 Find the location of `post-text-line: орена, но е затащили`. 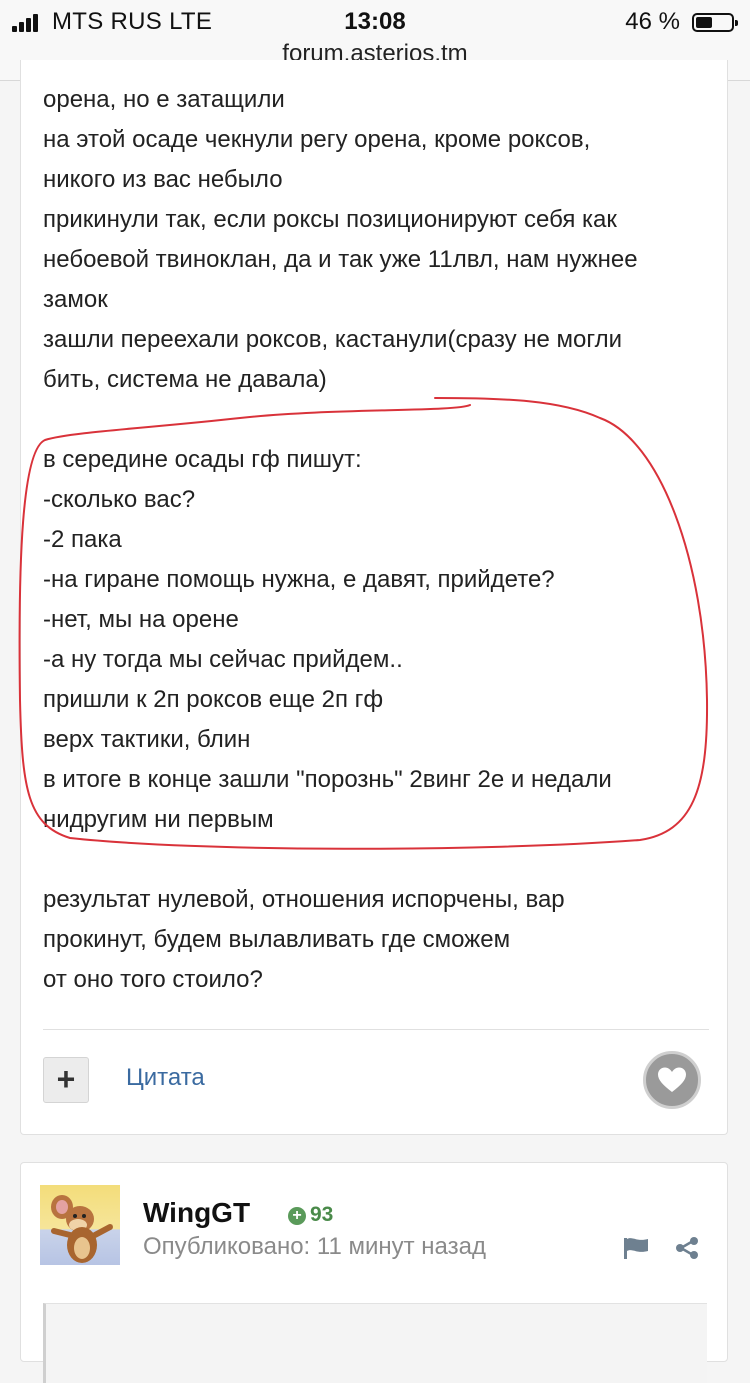

post-text-line: орена, но е затащили is located at coordinates (164, 99).